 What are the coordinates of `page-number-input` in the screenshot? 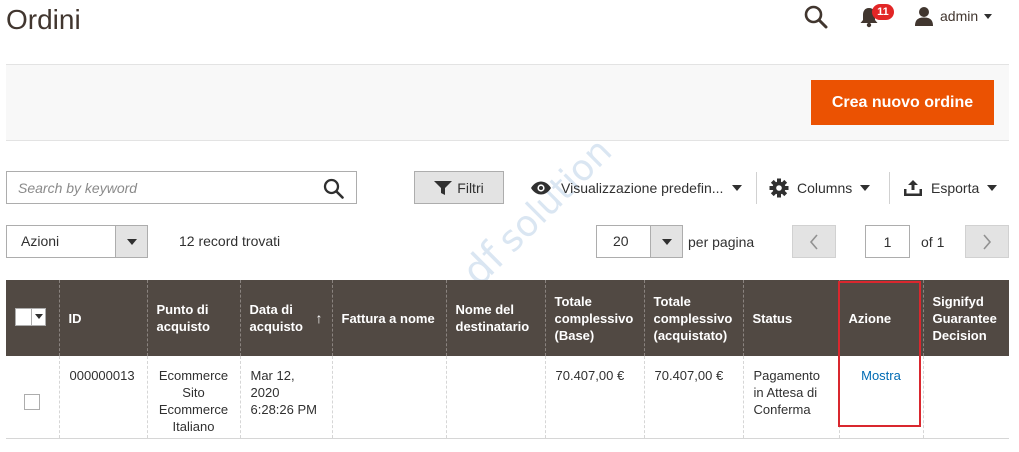 It's located at (887, 241).